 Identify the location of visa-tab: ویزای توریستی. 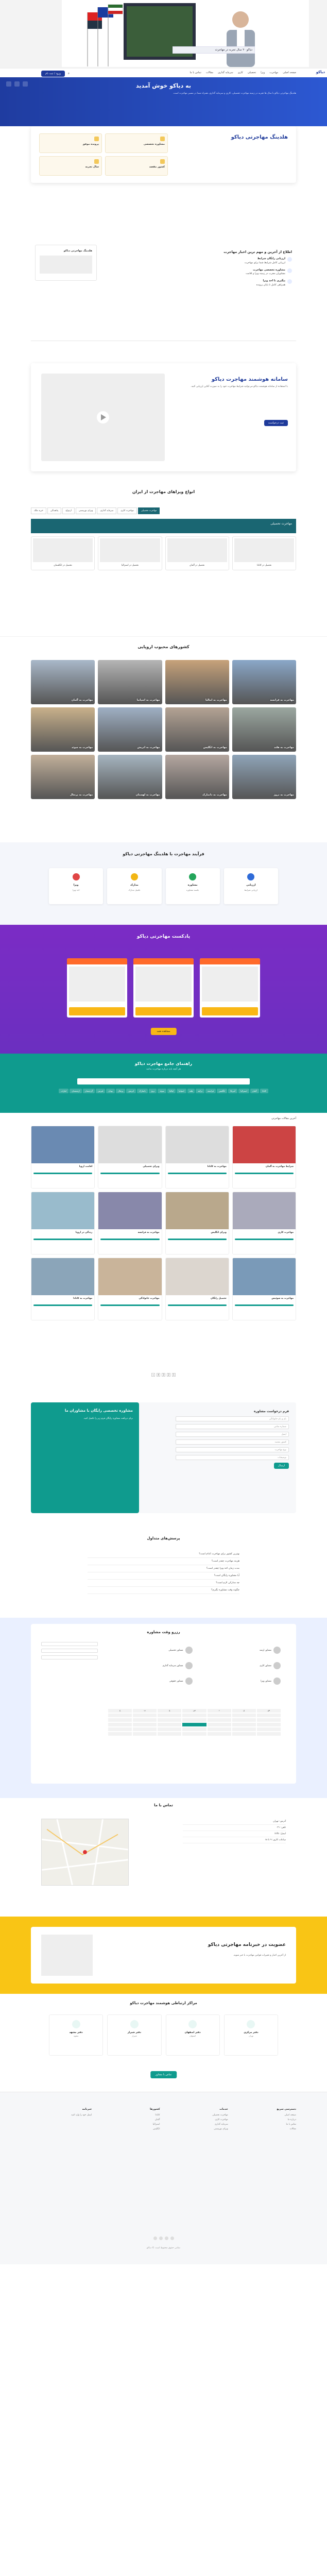
(85, 510).